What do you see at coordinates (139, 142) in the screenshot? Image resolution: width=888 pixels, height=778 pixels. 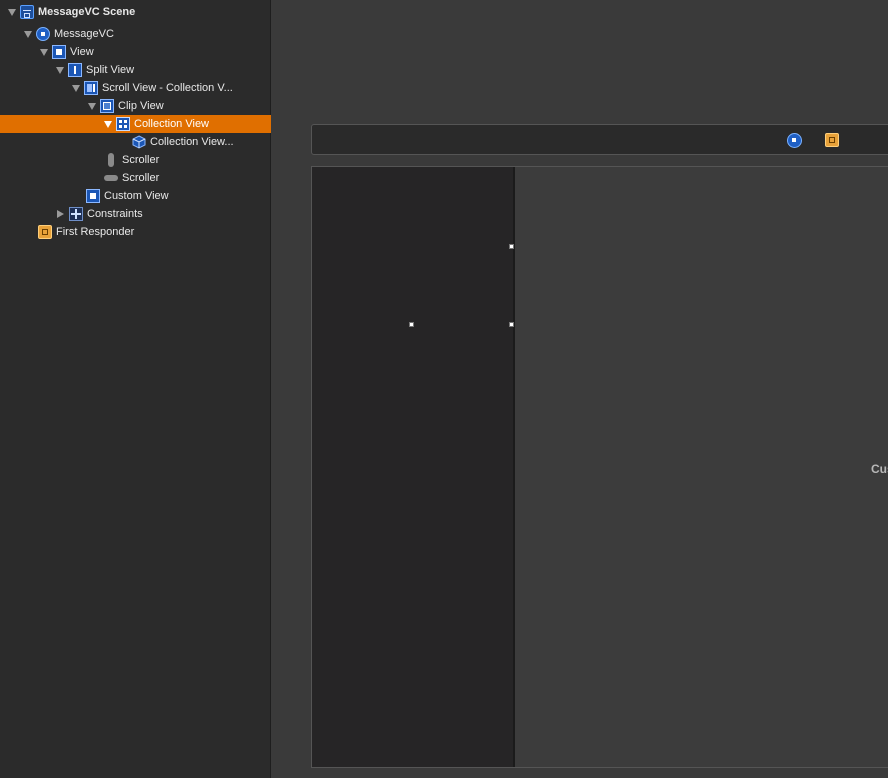 I see `cube-icon` at bounding box center [139, 142].